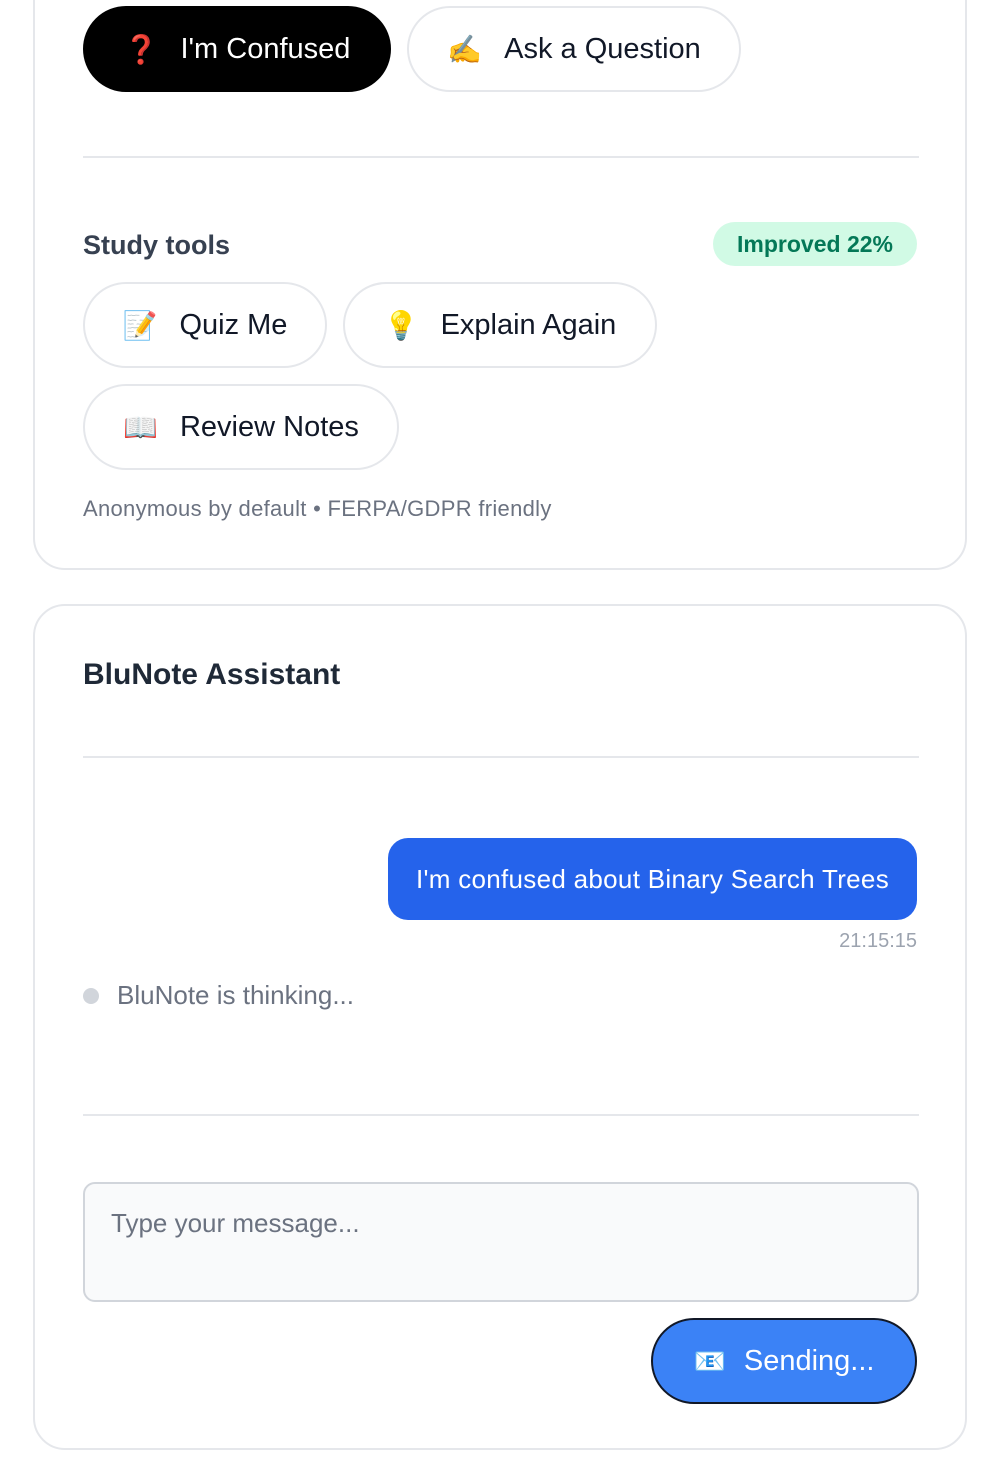 Image resolution: width=1000 pixels, height=1484 pixels. I want to click on open-book-icon: 📖, so click(140, 427).